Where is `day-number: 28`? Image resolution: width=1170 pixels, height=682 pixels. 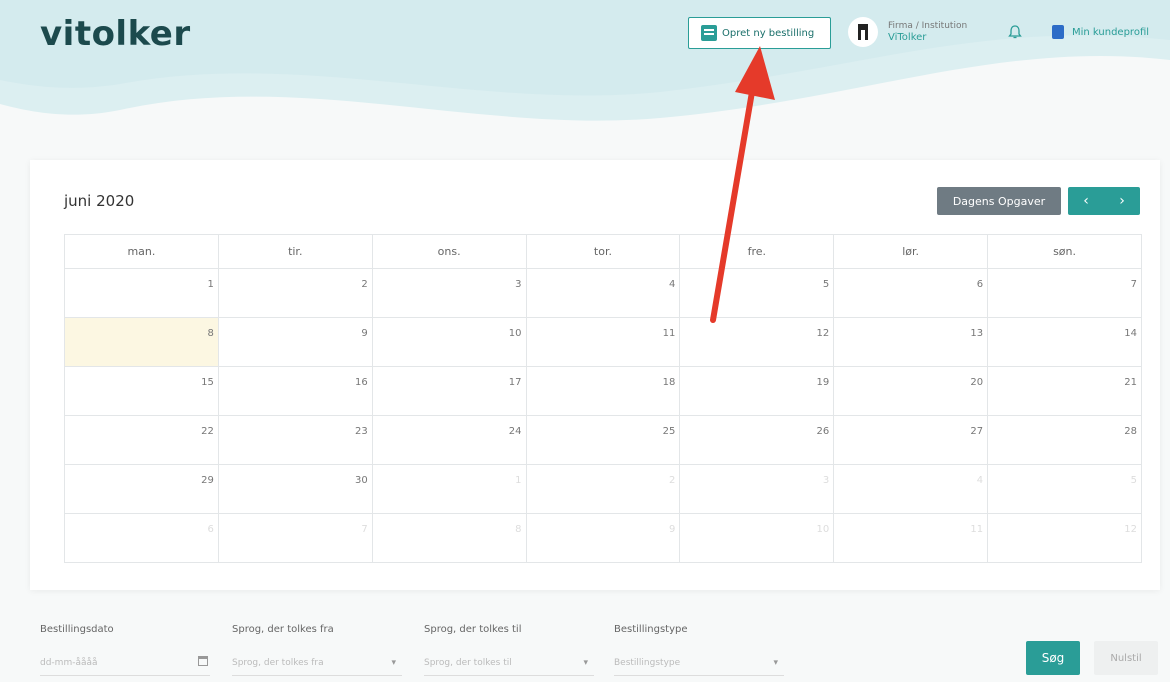
day-number: 28 is located at coordinates (1130, 431).